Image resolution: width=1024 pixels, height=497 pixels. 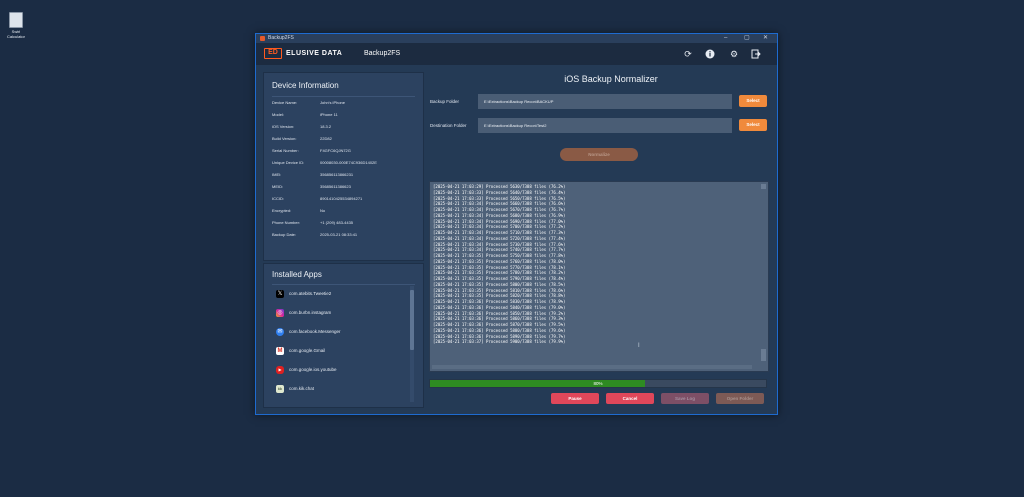 I want to click on field-label: Model:, so click(x=278, y=114).